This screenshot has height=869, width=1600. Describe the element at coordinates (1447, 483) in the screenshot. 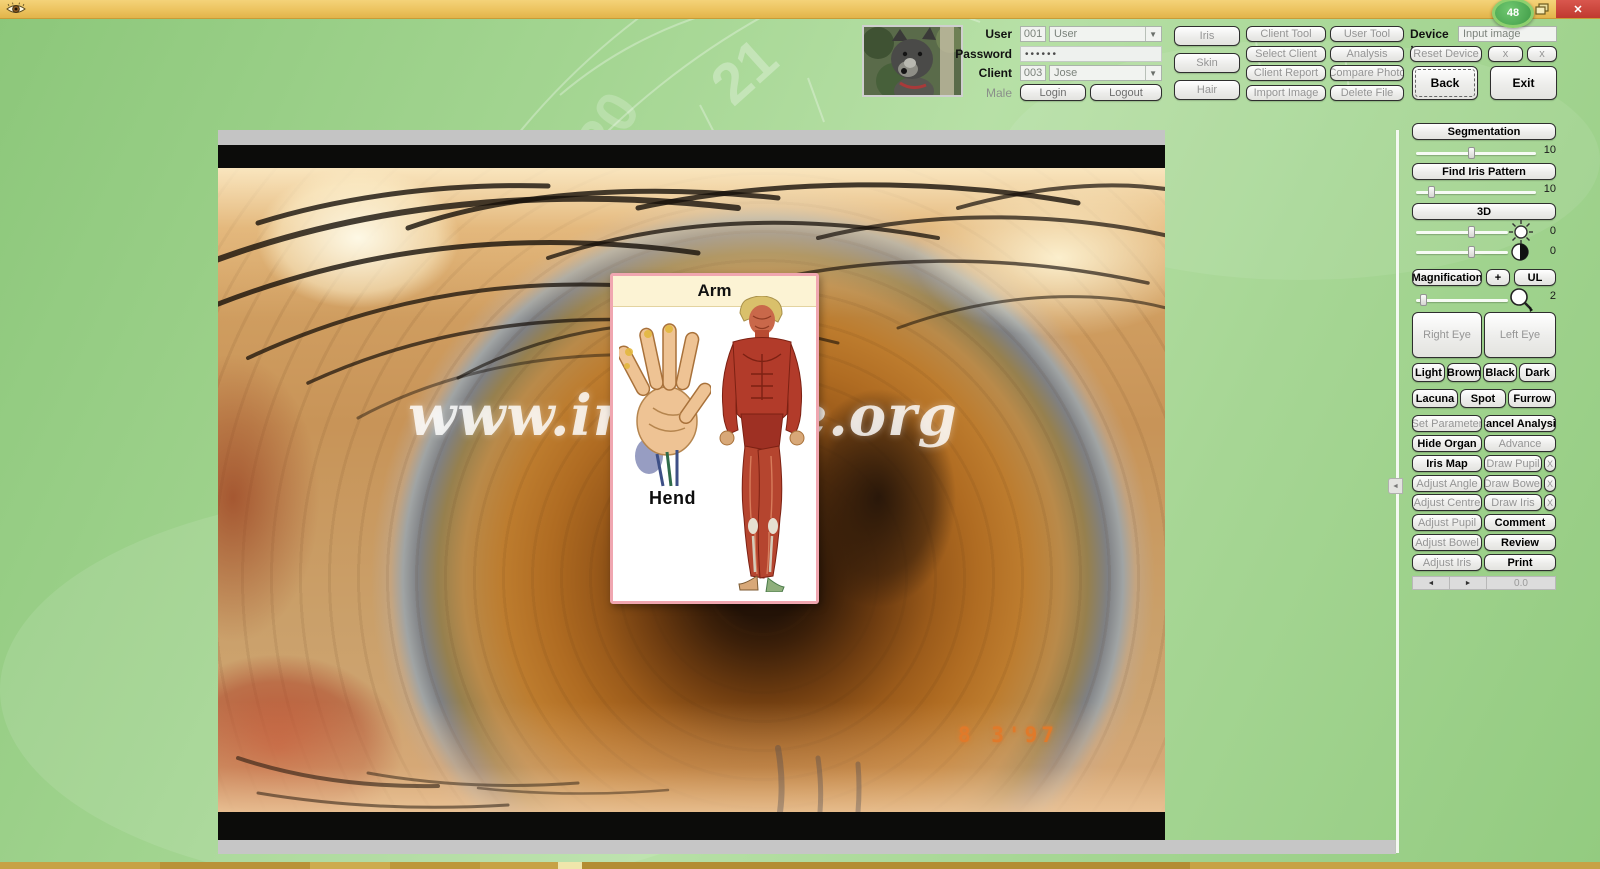

I see `adjust-angle-button: Adjust Angle` at that location.